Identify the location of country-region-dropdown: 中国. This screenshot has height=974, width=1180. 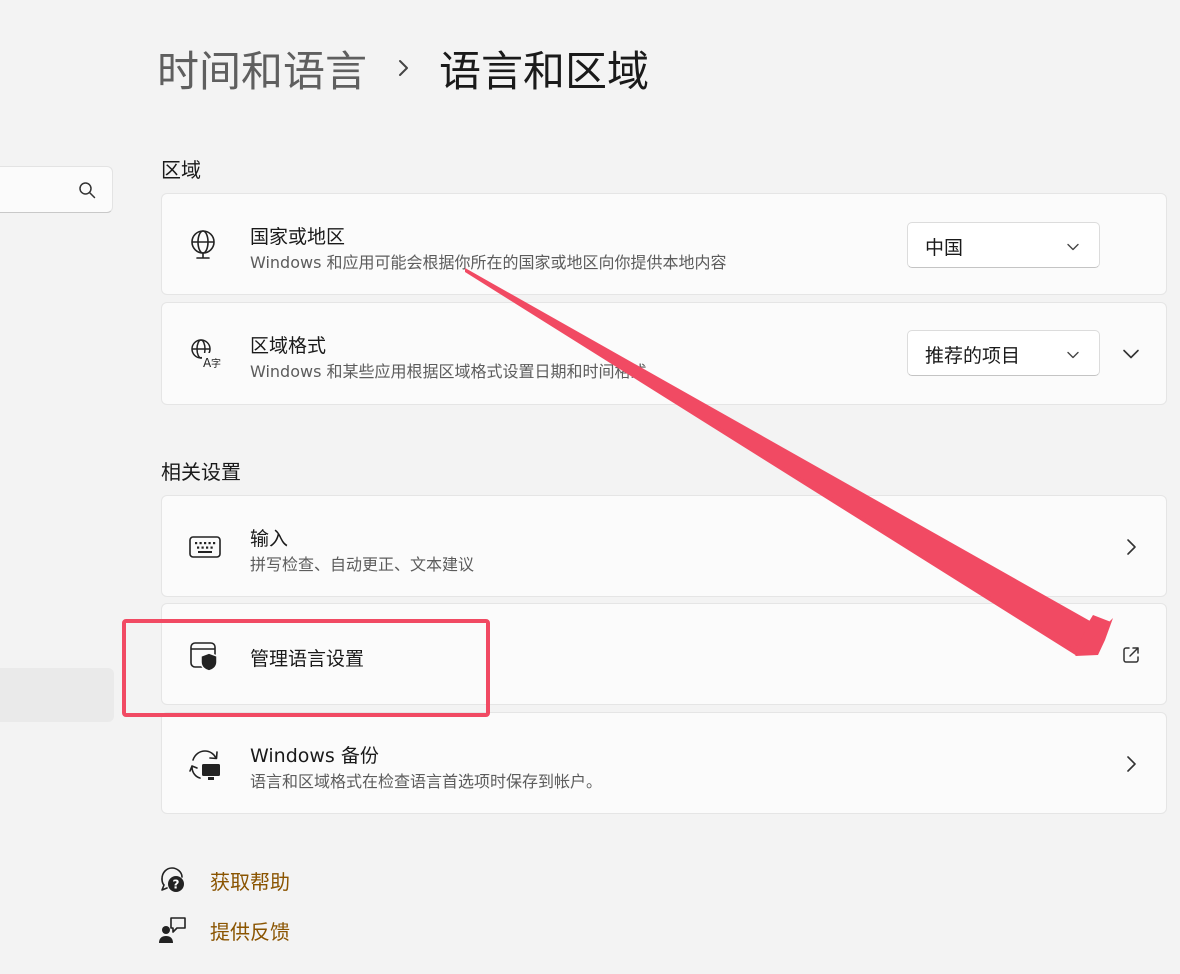
(1003, 245).